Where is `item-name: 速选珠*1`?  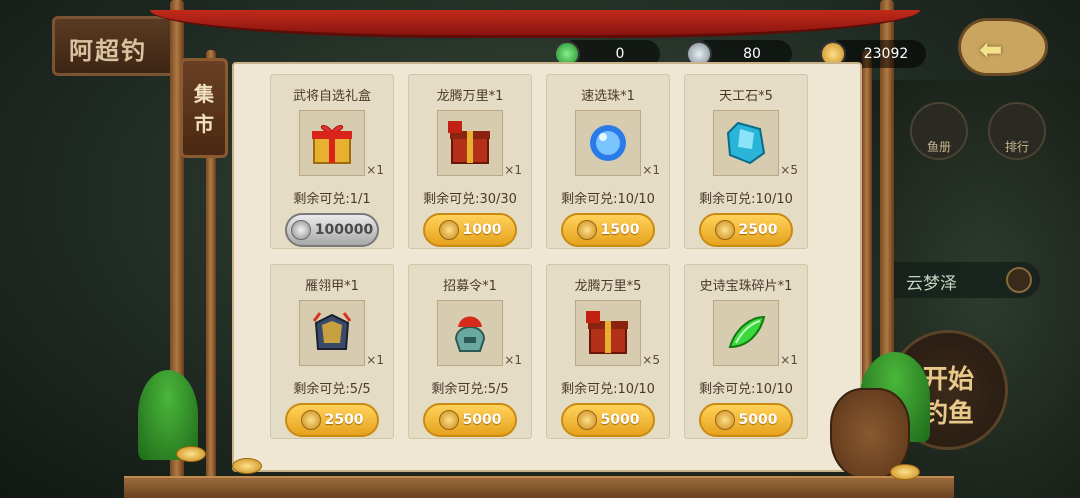
item-name: 速选珠*1 is located at coordinates (608, 96).